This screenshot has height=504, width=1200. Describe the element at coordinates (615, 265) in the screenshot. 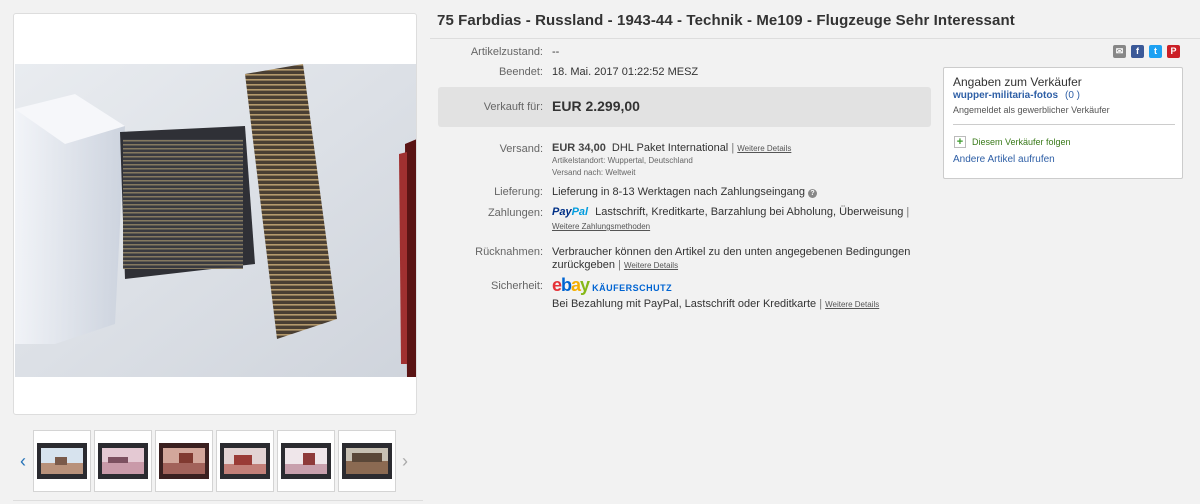

I see `returns-line2: zurückgeben | Weitere Details` at that location.